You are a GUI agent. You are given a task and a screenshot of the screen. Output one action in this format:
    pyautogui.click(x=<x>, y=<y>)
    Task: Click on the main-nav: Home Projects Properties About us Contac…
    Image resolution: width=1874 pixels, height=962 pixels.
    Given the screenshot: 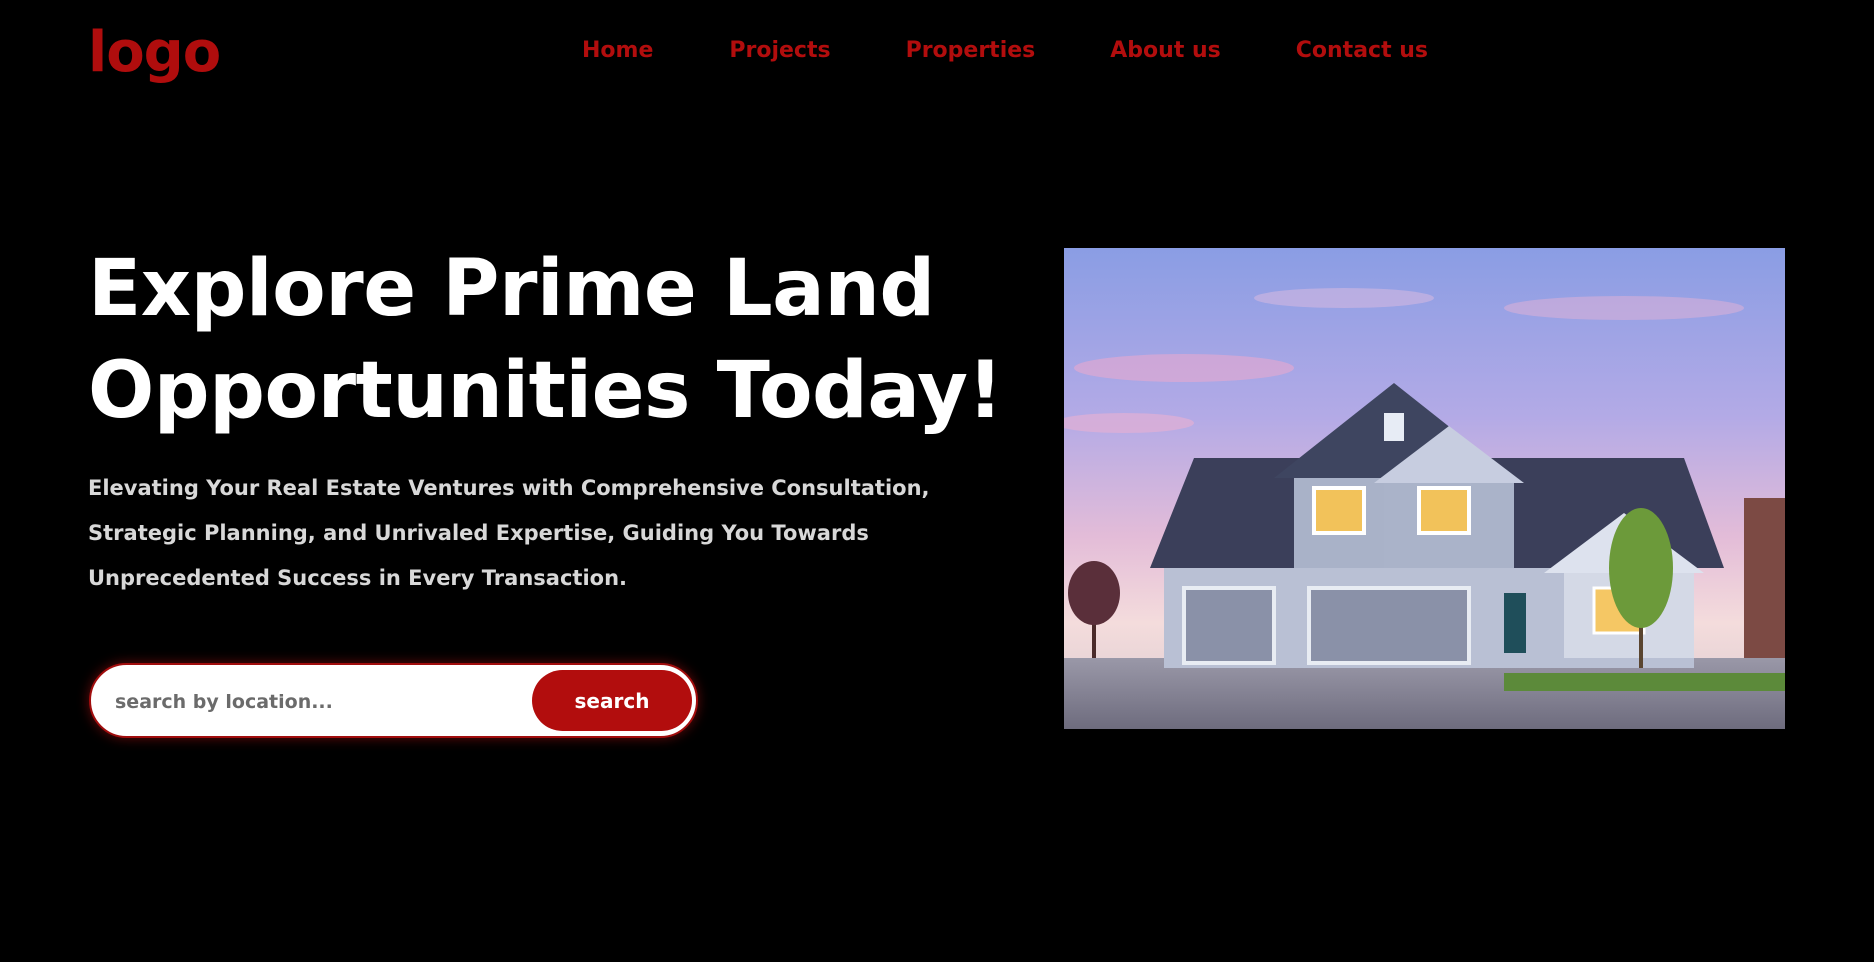 What is the action you would take?
    pyautogui.click(x=1005, y=51)
    